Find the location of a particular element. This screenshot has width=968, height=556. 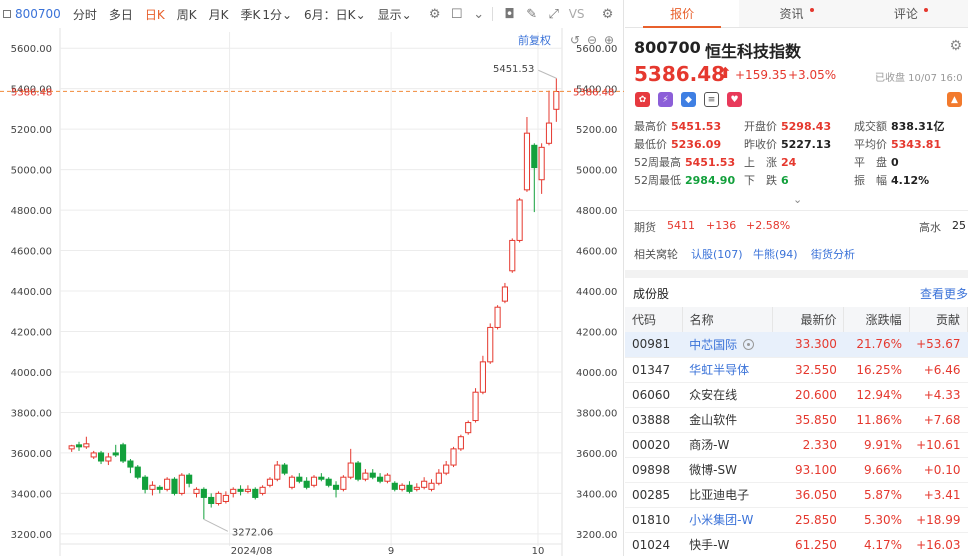

table-row: 09898 微博-SW 93.100 9.66% +0.10 is located at coordinates (796, 470).